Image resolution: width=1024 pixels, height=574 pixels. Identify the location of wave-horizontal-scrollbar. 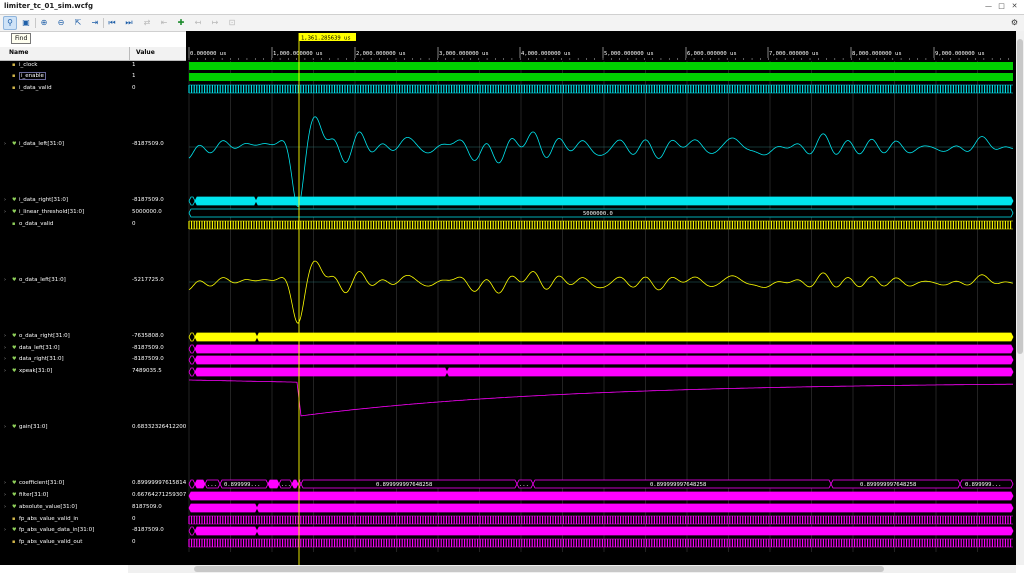
(601, 569).